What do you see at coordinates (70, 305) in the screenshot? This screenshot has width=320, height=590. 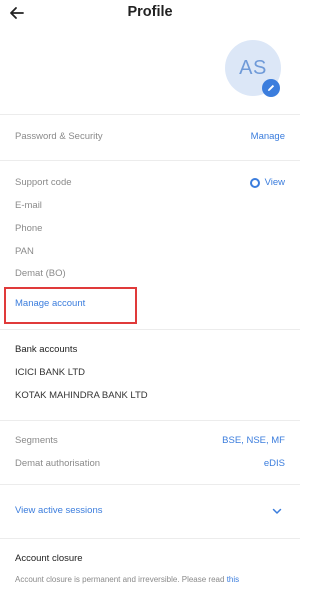 I see `highlight-box` at bounding box center [70, 305].